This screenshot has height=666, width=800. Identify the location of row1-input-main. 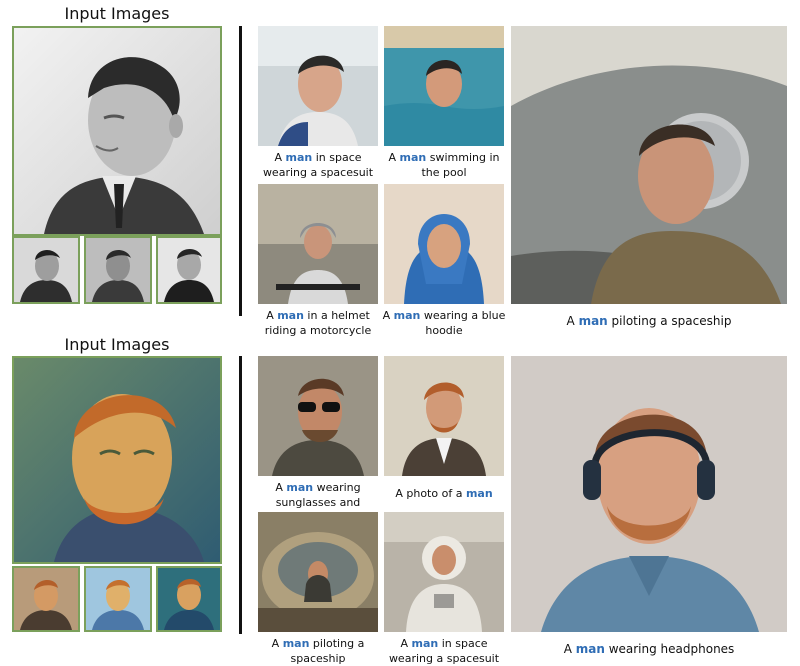
(117, 131).